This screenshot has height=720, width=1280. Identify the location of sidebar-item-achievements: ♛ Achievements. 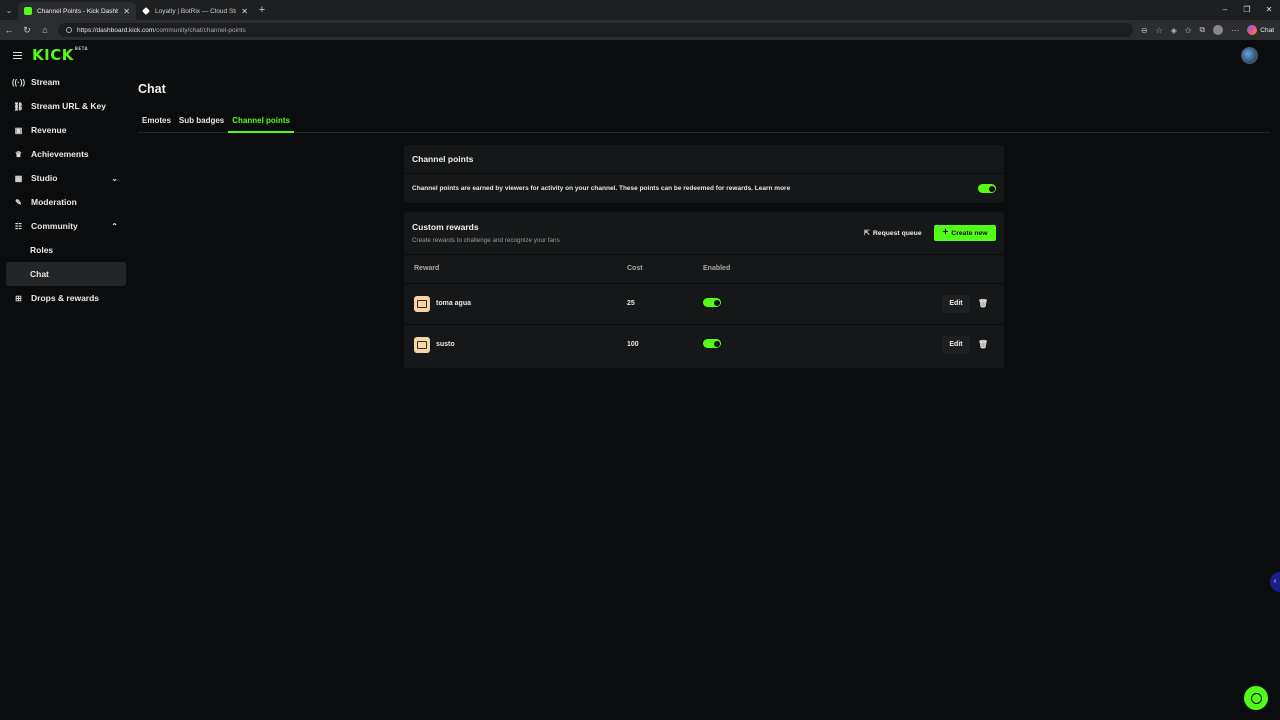
(66, 154).